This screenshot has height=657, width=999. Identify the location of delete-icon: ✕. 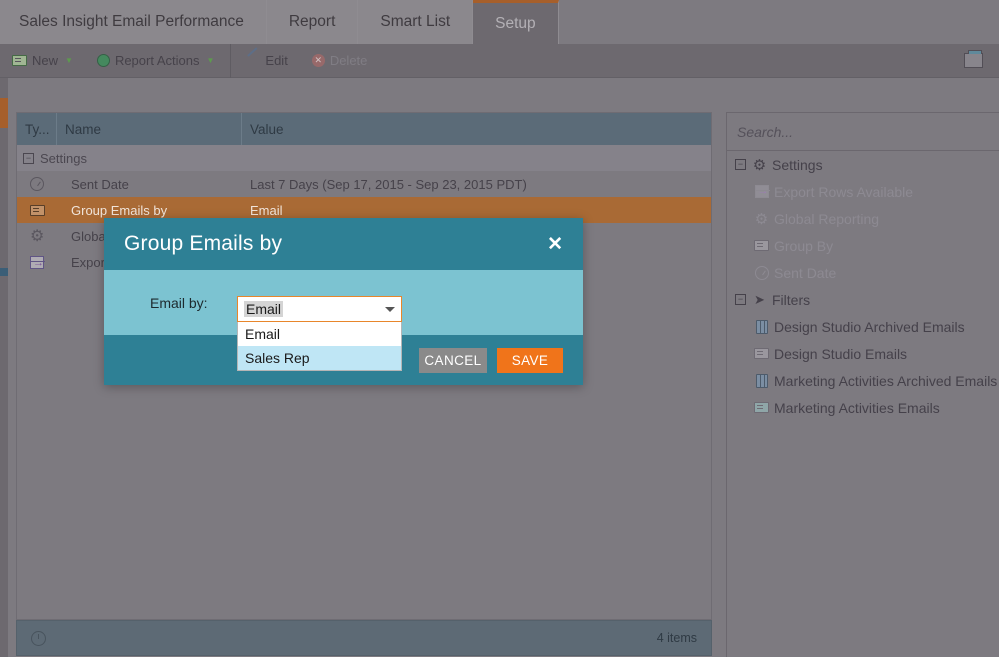
(318, 60).